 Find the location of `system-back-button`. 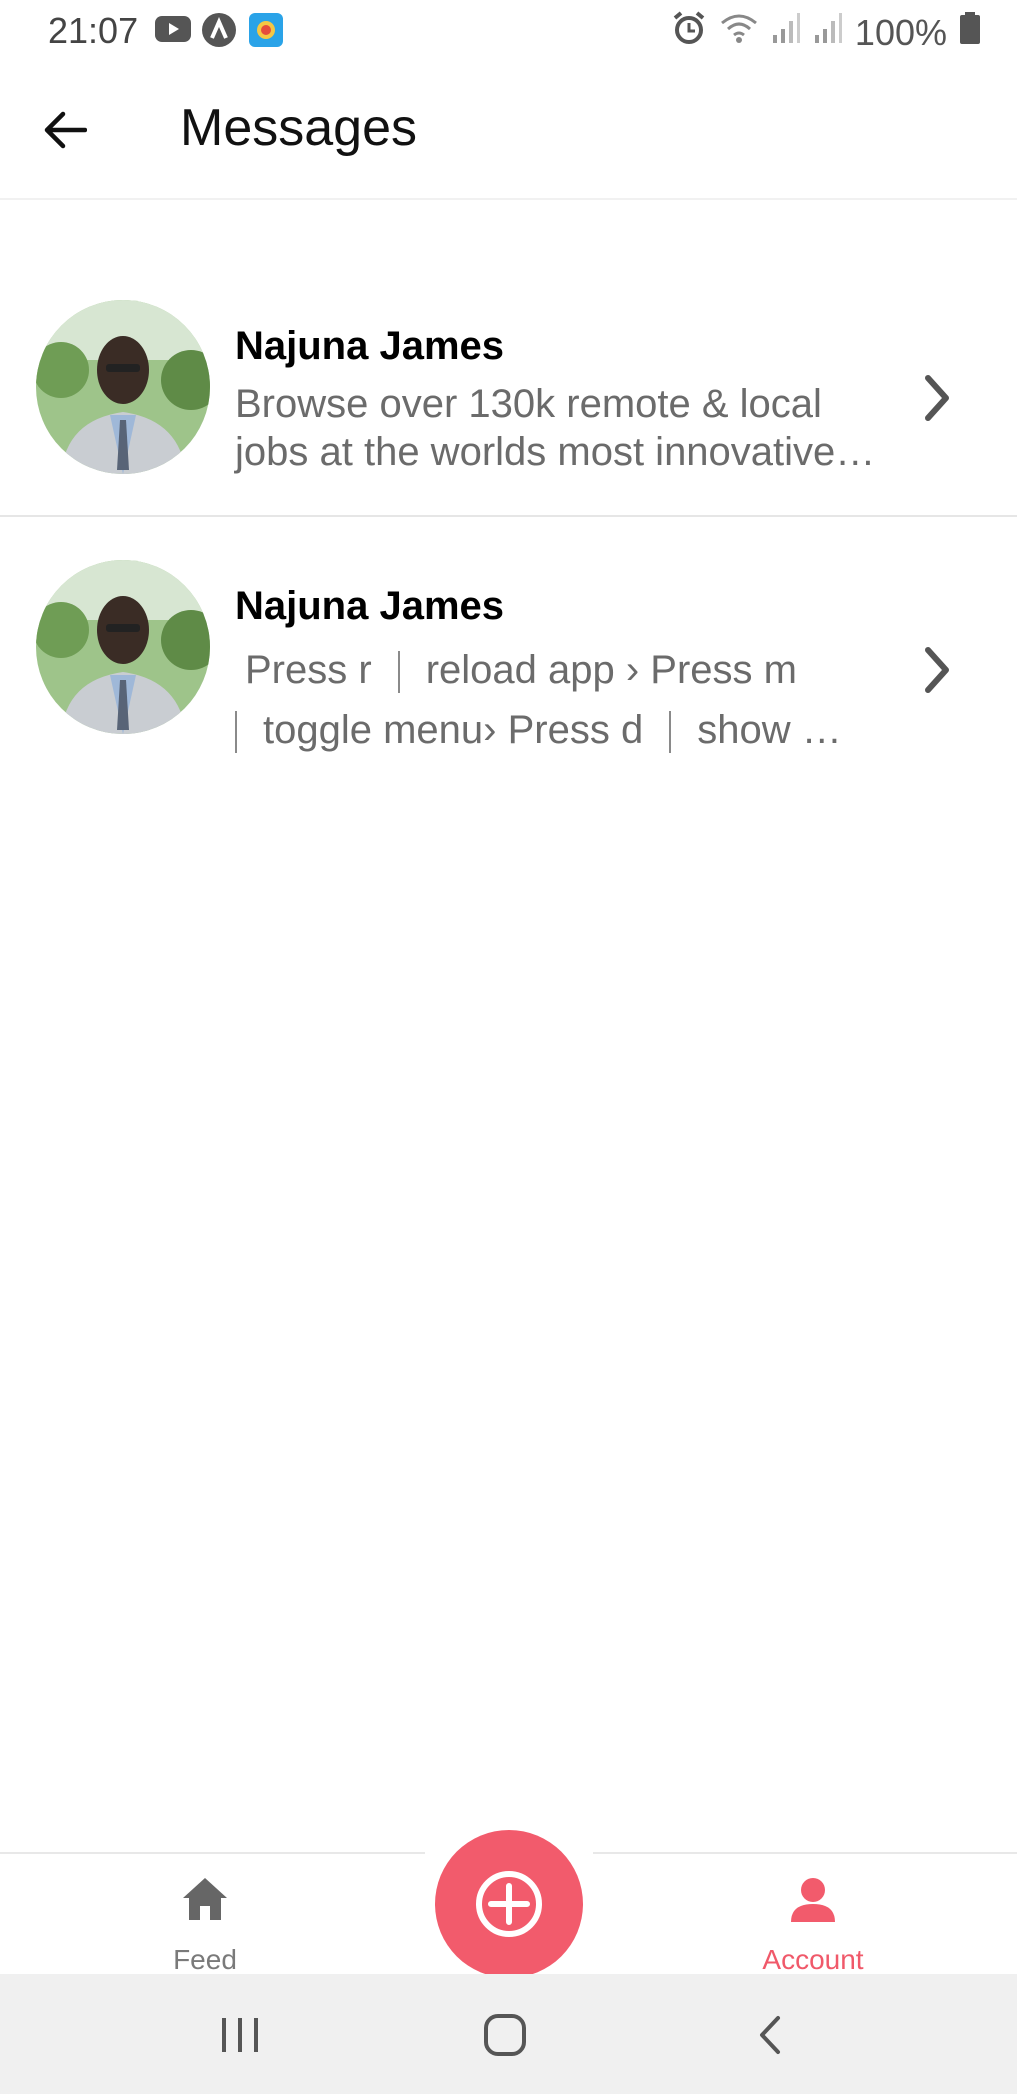

system-back-button is located at coordinates (770, 2035).